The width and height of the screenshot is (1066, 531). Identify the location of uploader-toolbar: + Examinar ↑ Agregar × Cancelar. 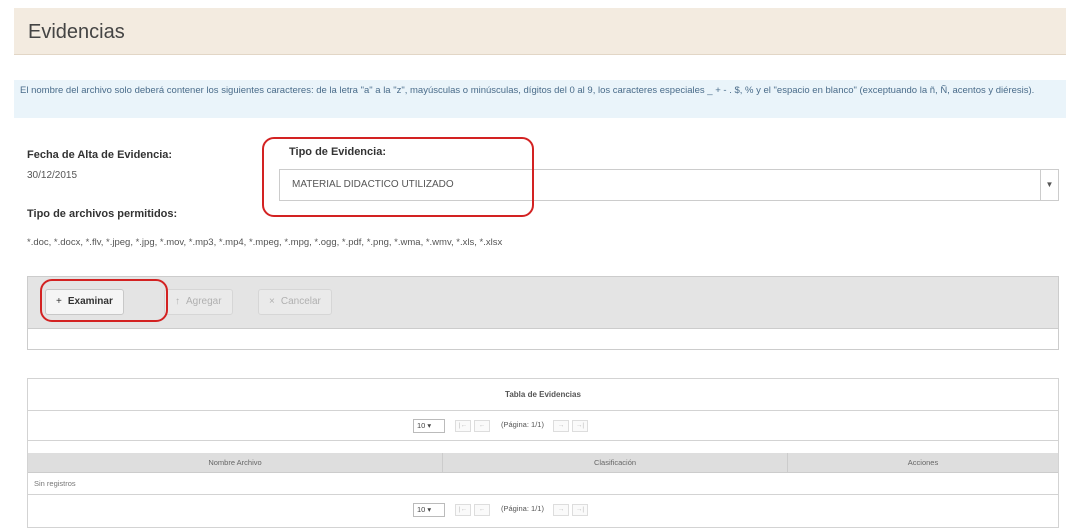
(543, 303).